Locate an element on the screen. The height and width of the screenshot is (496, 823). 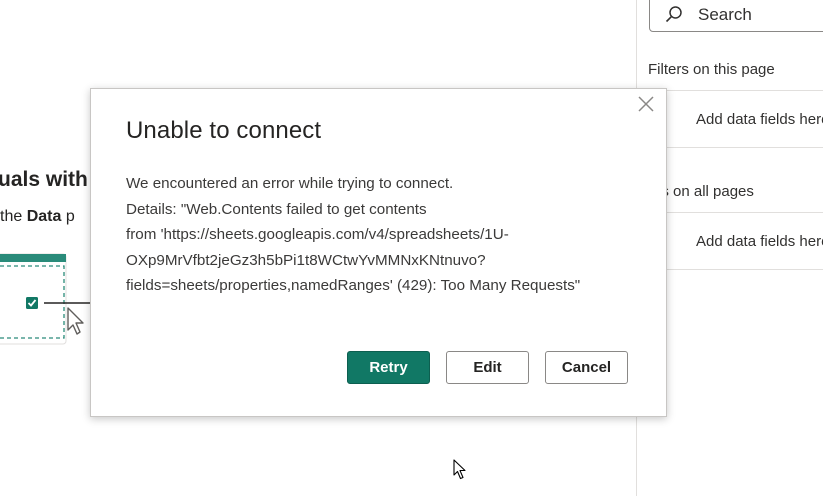
canvas-subtext: the Data p is located at coordinates (37, 217).